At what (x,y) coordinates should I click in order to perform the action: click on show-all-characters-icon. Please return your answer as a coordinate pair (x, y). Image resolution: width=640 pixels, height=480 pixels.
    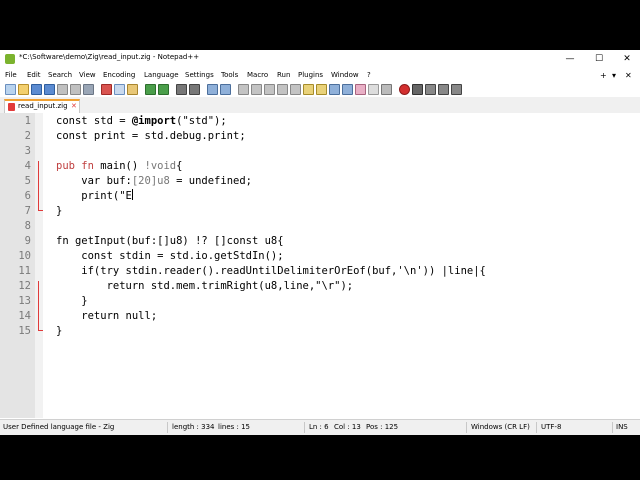
    Looking at the image, I should click on (282, 89).